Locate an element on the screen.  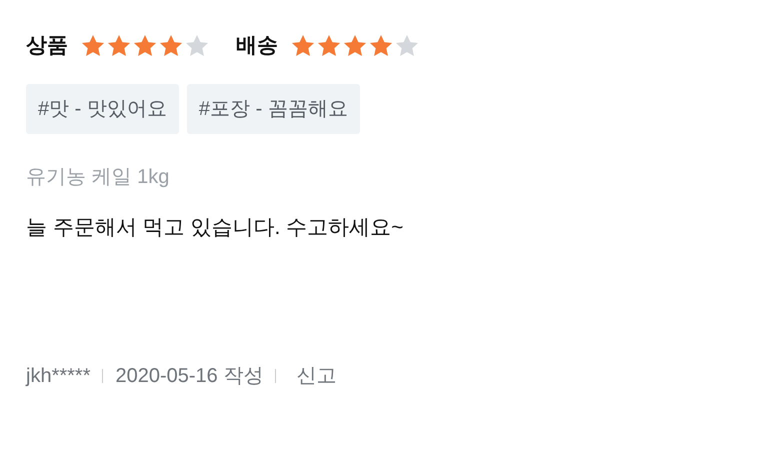
review-text: 늘 주문해서 먹고 있습니다. 수고하세요~ is located at coordinates (215, 227).